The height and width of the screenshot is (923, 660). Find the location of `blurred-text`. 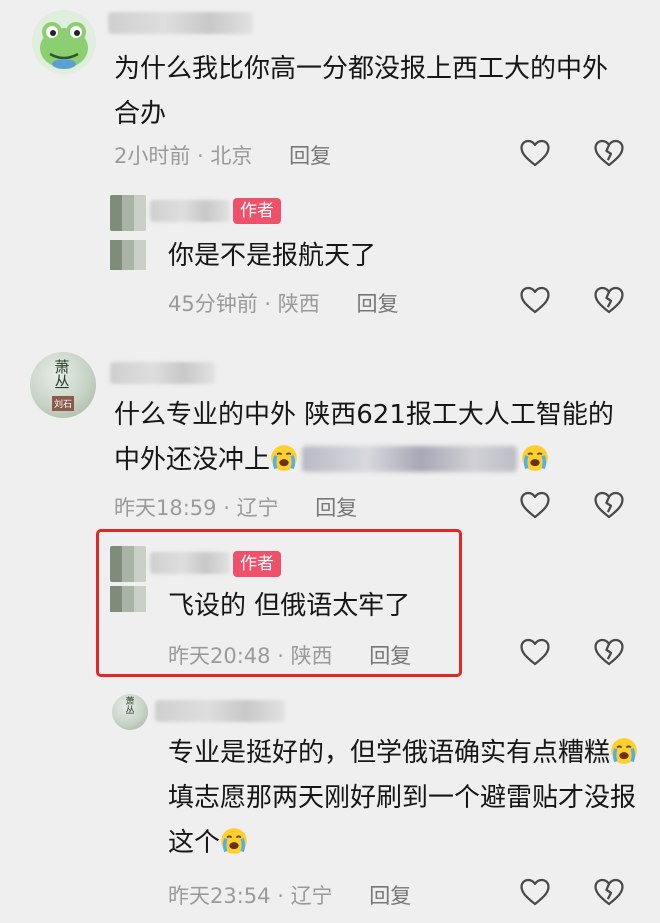

blurred-text is located at coordinates (410, 459).